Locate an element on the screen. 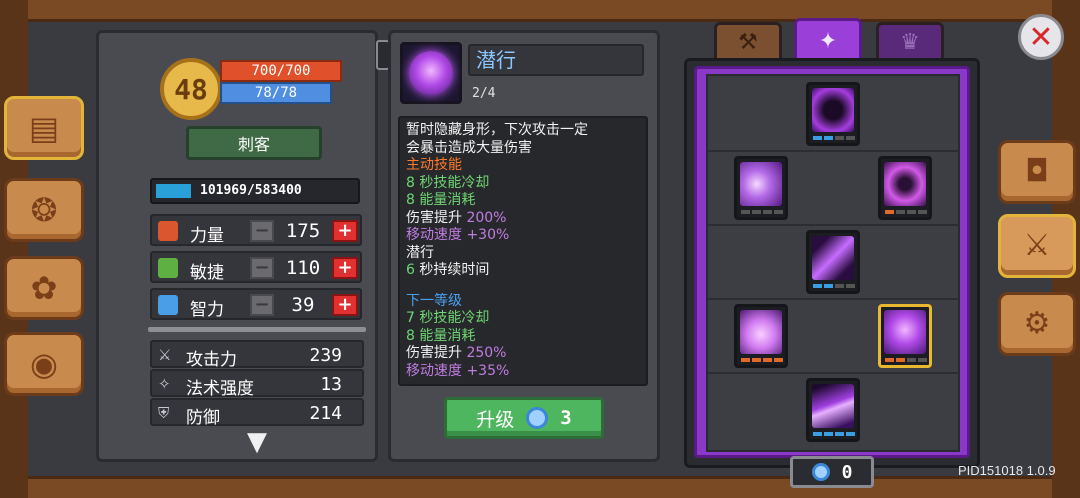  description-line: 移动速度 +30% is located at coordinates (458, 235).